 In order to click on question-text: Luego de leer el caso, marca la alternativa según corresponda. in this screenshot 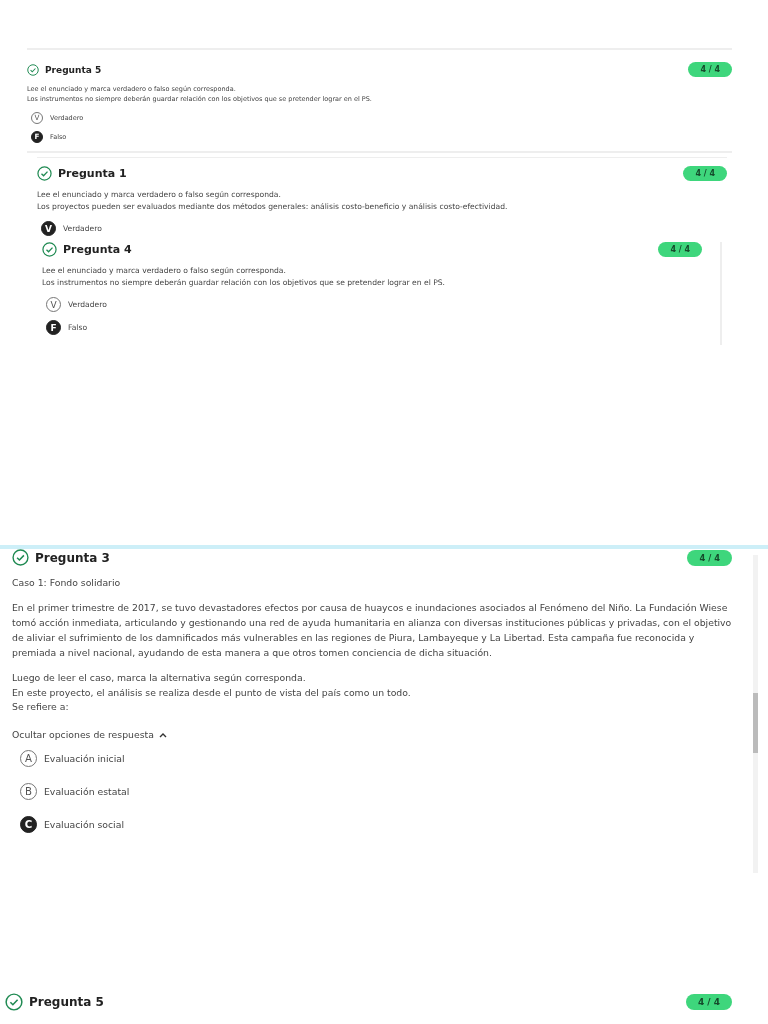, I will do `click(159, 677)`.